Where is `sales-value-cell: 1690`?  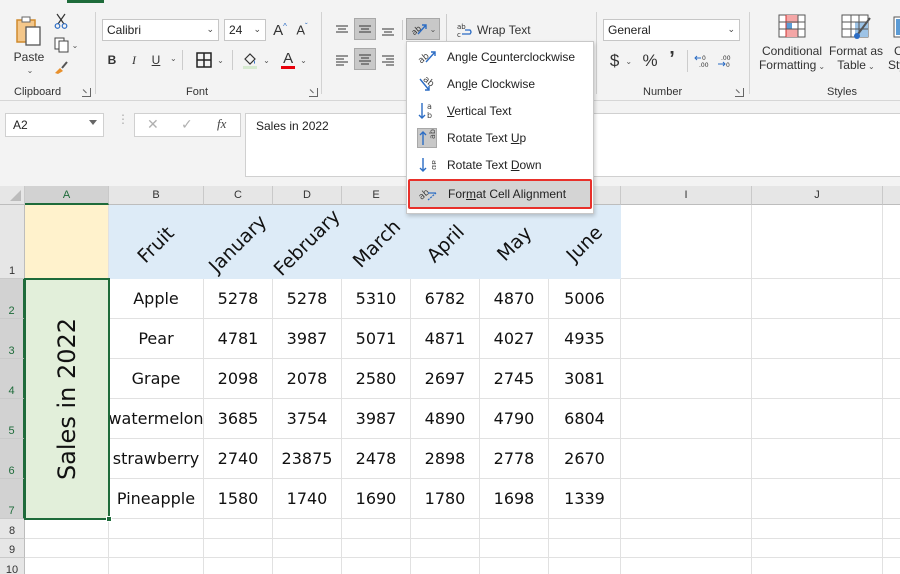 sales-value-cell: 1690 is located at coordinates (376, 499).